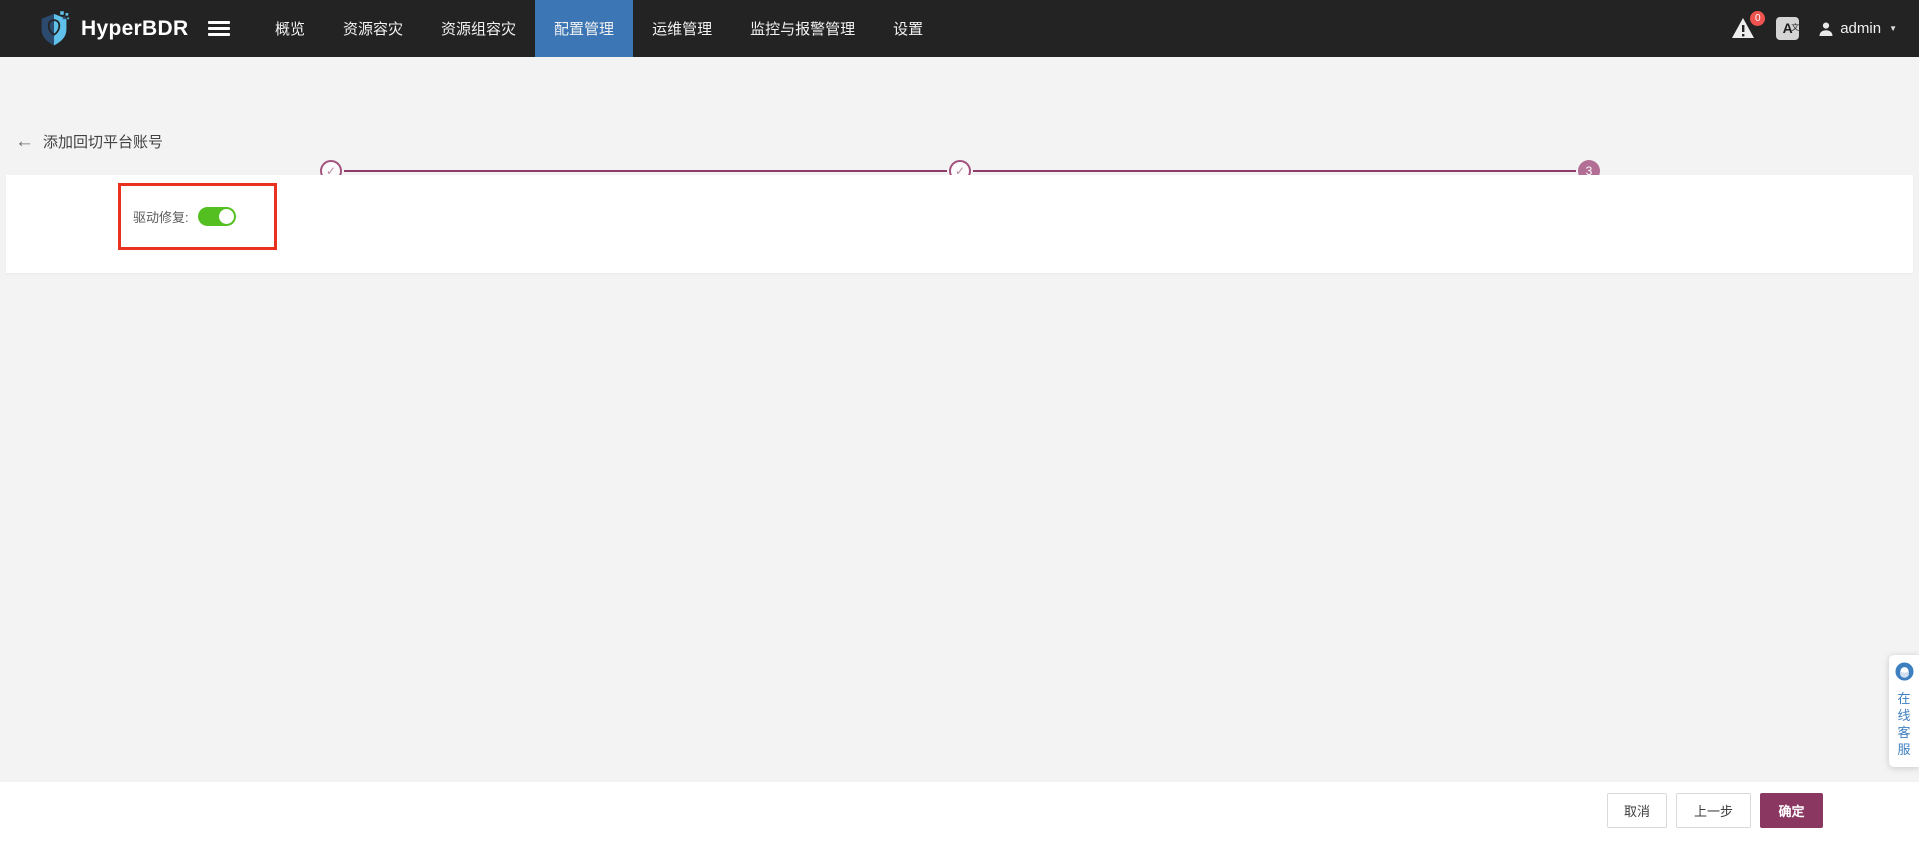  Describe the element at coordinates (584, 28) in the screenshot. I see `nav-item-config-management: 配置管理` at that location.